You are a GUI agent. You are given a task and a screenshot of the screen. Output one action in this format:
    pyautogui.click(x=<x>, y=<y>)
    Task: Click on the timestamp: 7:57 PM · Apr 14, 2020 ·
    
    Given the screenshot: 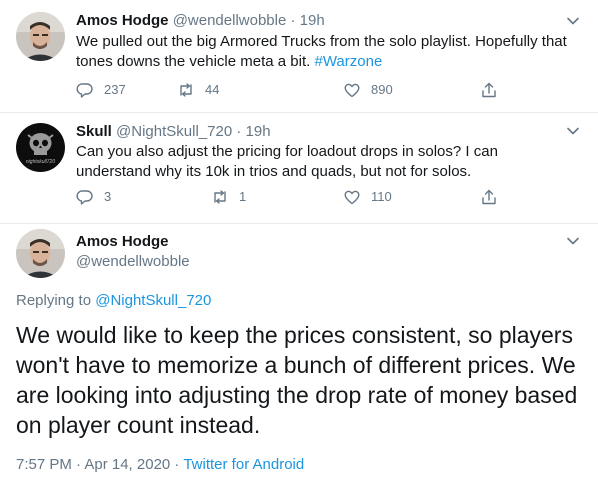 What is the action you would take?
    pyautogui.click(x=97, y=464)
    